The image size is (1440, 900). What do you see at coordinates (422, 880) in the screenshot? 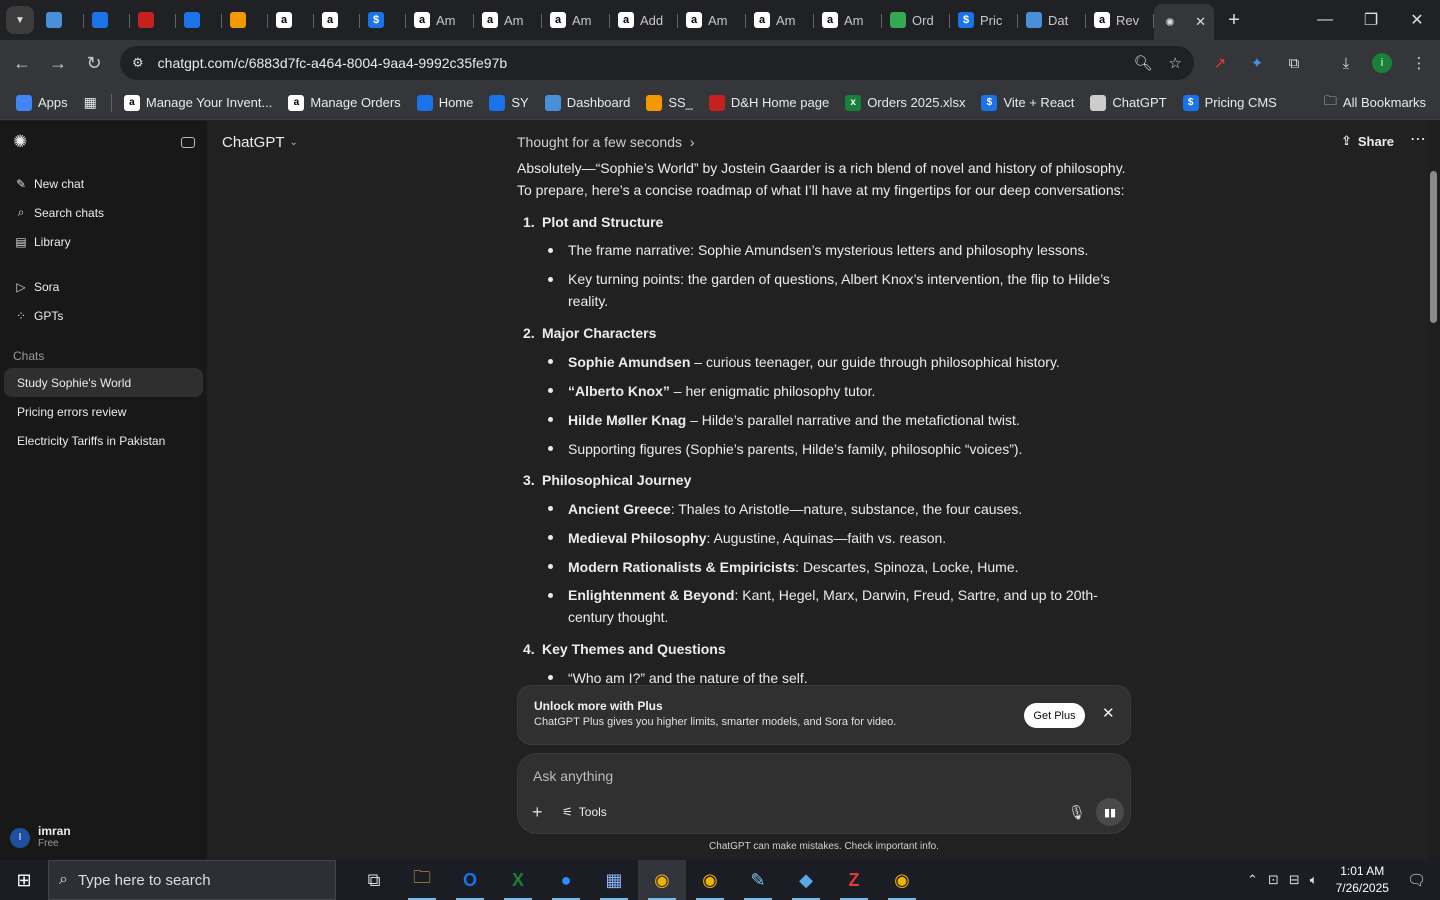
I see `file-explorer-icon: 🗀` at bounding box center [422, 880].